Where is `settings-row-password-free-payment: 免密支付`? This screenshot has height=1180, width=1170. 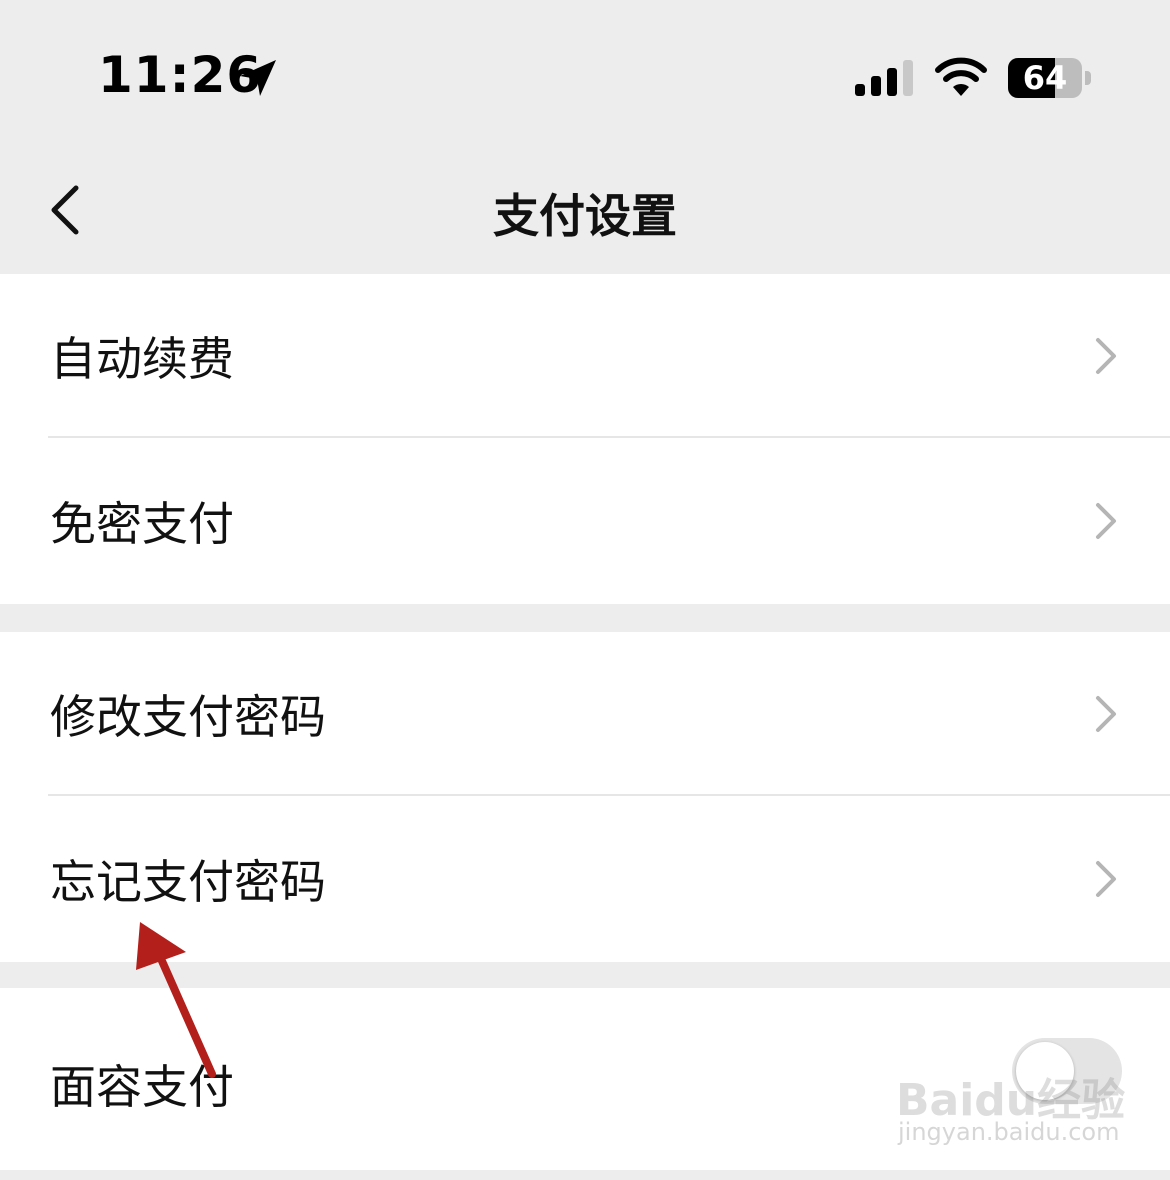
settings-row-password-free-payment: 免密支付 is located at coordinates (585, 521).